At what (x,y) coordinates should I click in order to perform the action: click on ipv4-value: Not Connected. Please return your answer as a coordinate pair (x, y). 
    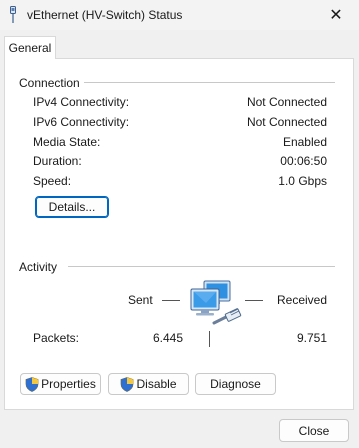
    Looking at the image, I should click on (286, 102).